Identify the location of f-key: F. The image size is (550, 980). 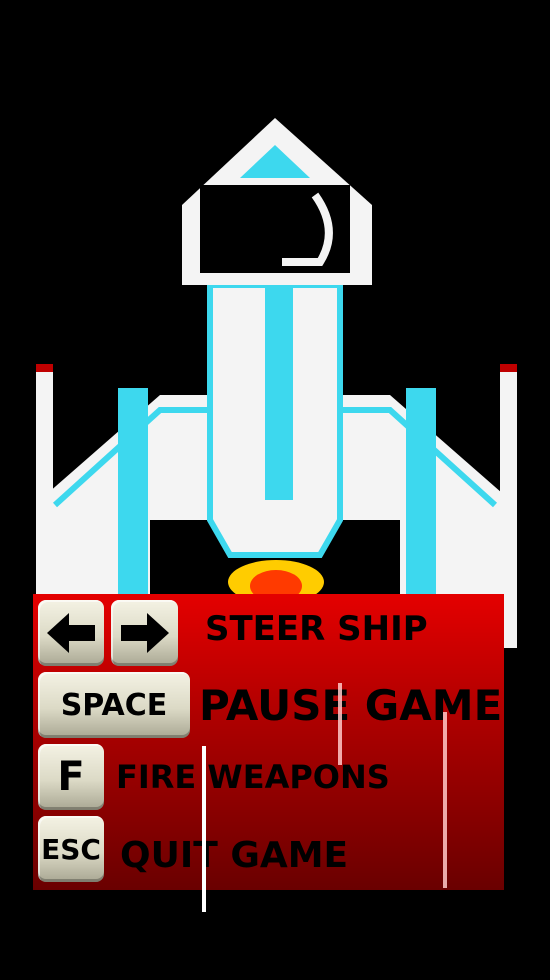
(71, 777).